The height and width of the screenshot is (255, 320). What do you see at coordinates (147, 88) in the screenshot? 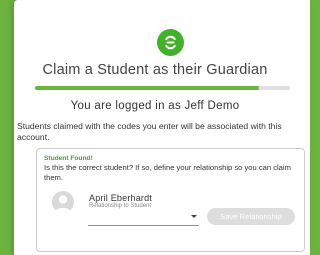
I see `progress-bar-fill` at bounding box center [147, 88].